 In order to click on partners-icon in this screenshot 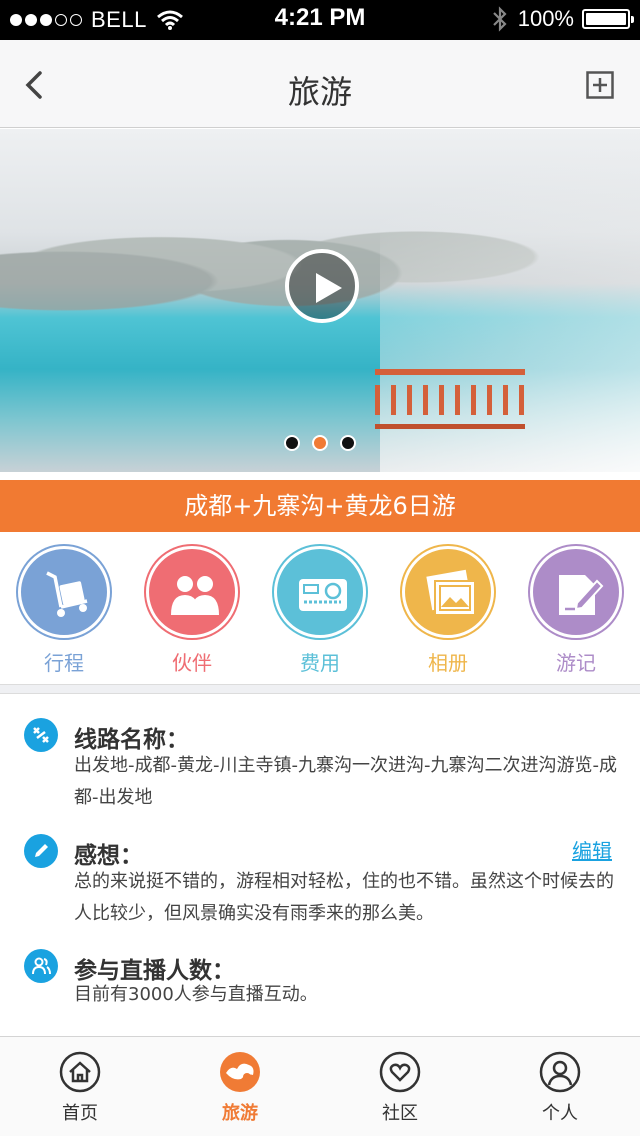, I will do `click(192, 592)`.